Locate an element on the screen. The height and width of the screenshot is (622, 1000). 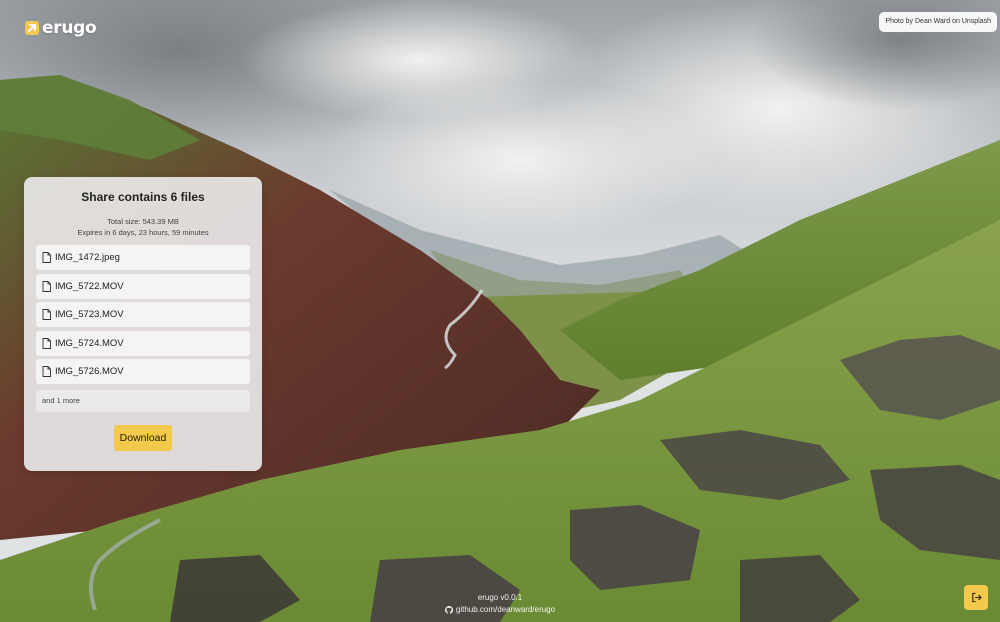
footer: erugo v0.0.1 github.com/deanward/erugo is located at coordinates (500, 605).